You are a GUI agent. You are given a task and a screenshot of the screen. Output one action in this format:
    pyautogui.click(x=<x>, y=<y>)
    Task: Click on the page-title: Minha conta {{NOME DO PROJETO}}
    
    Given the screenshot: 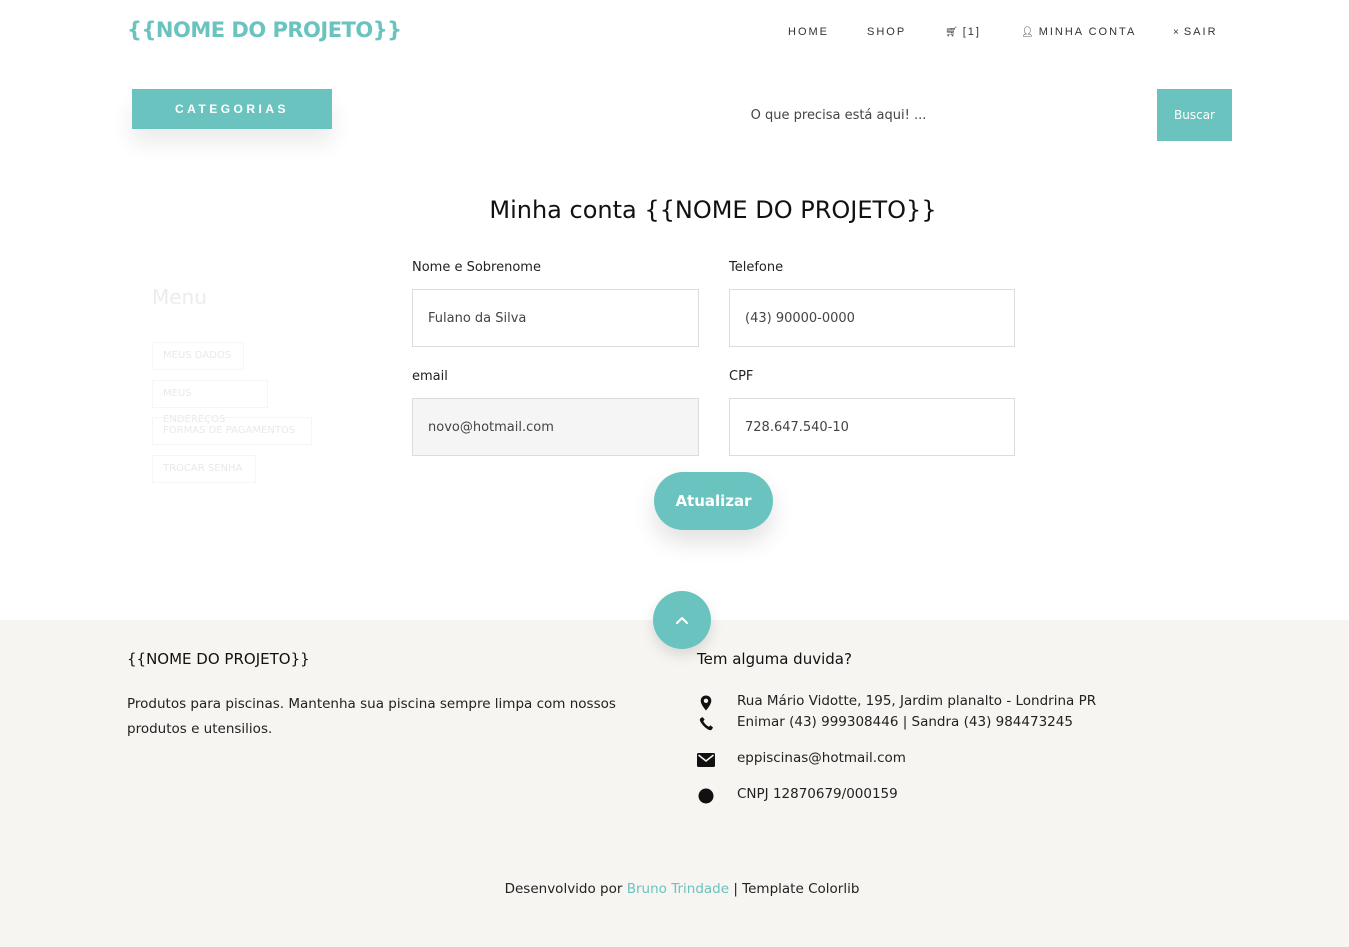 What is the action you would take?
    pyautogui.click(x=713, y=210)
    